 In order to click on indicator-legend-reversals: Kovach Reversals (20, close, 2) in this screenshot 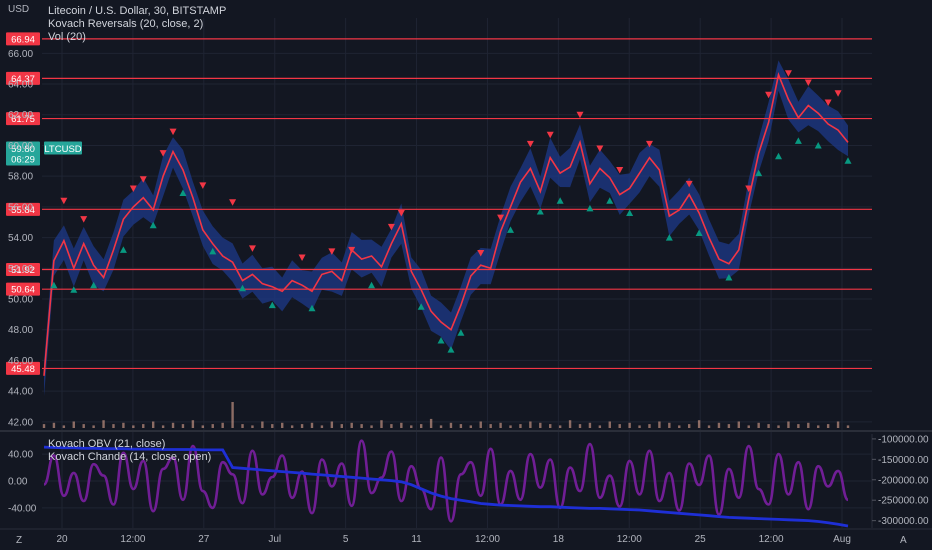, I will do `click(125, 24)`.